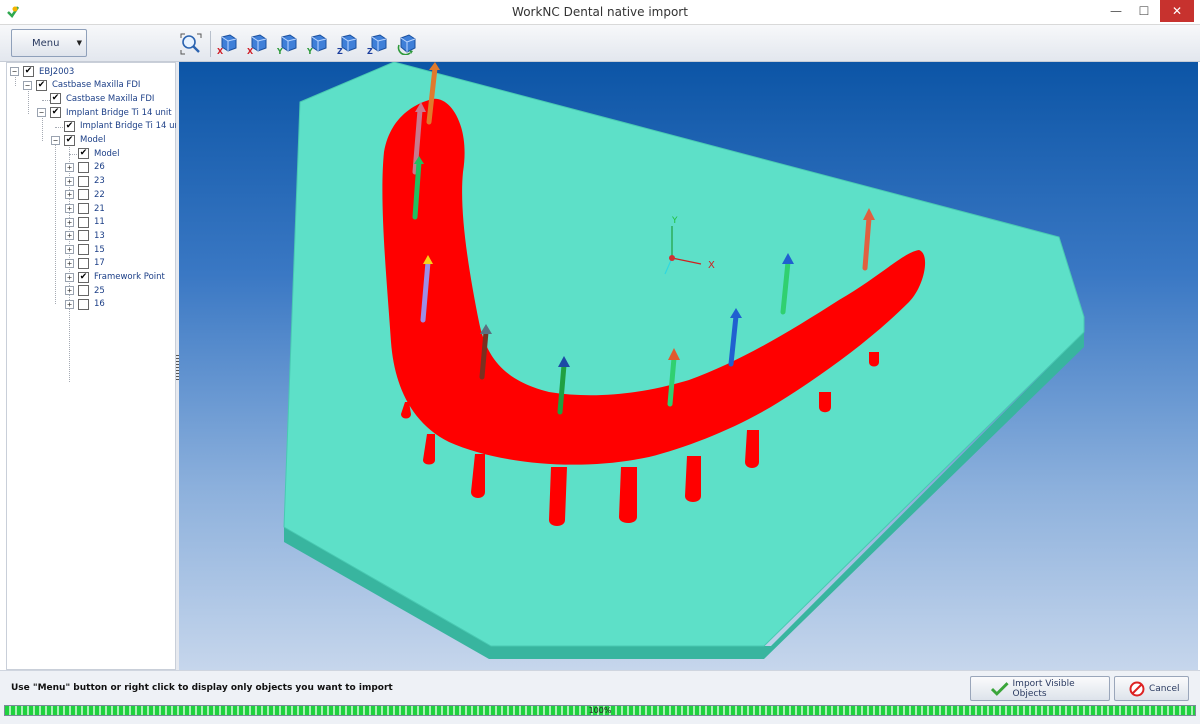 This screenshot has height=724, width=1200. Describe the element at coordinates (78, 140) in the screenshot. I see `tree-node: − ✔ Model` at that location.